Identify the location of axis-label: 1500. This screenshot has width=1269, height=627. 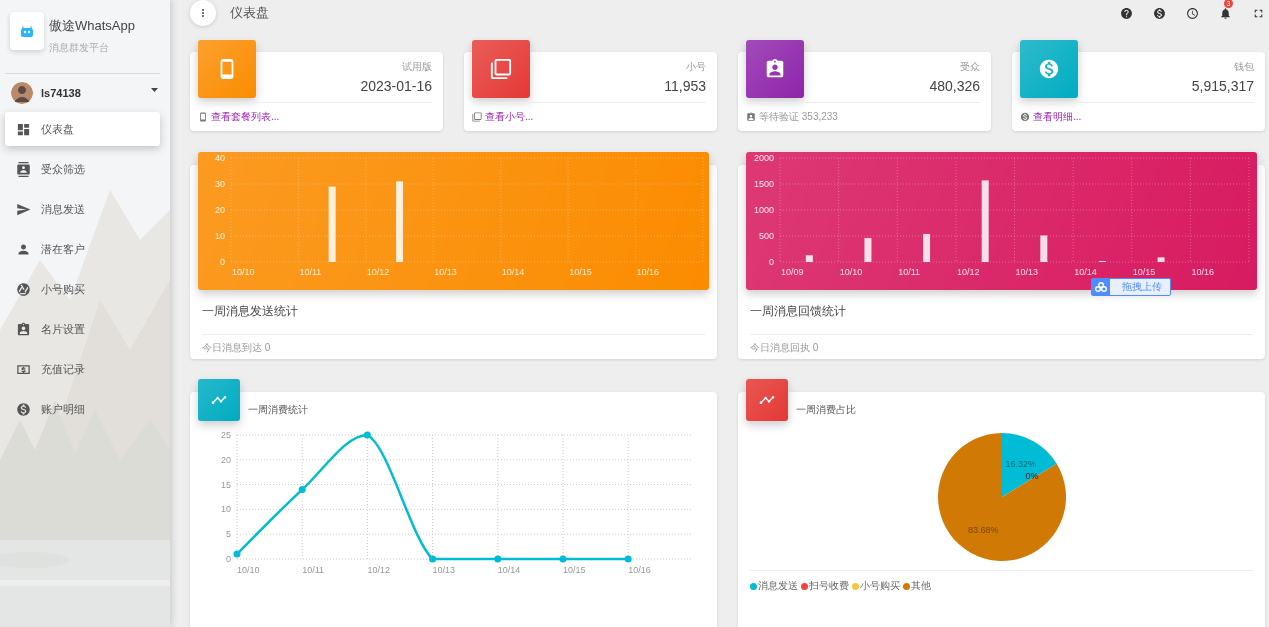
(763, 184).